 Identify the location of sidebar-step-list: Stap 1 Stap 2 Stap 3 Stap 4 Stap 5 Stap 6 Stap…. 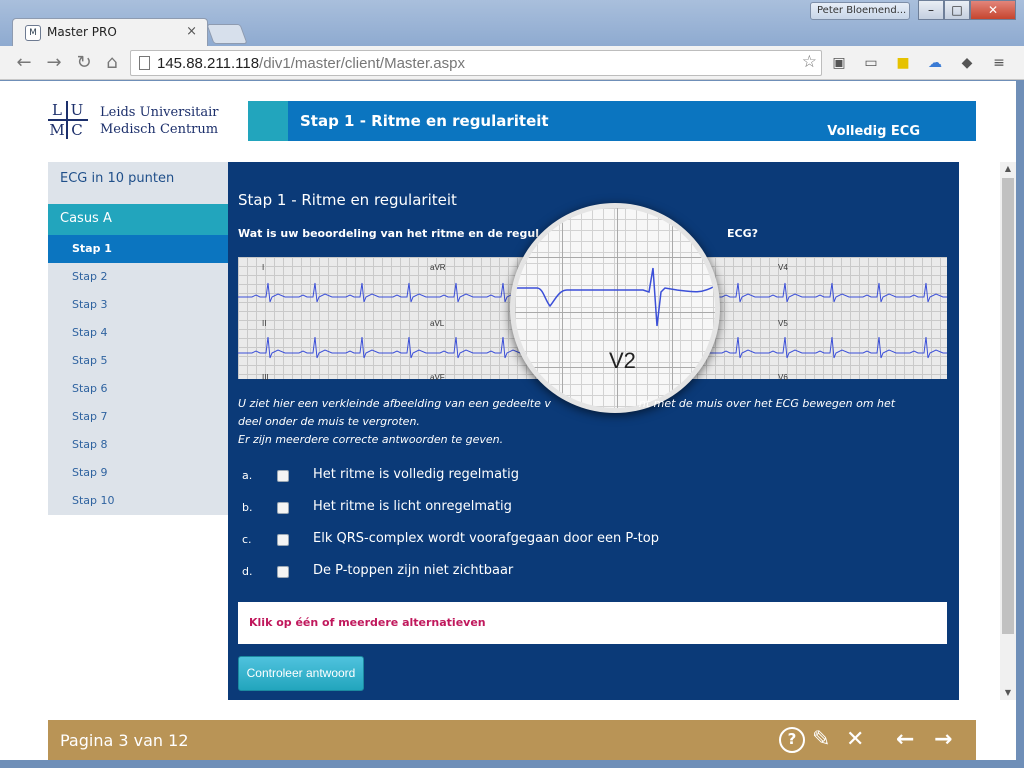
(138, 375).